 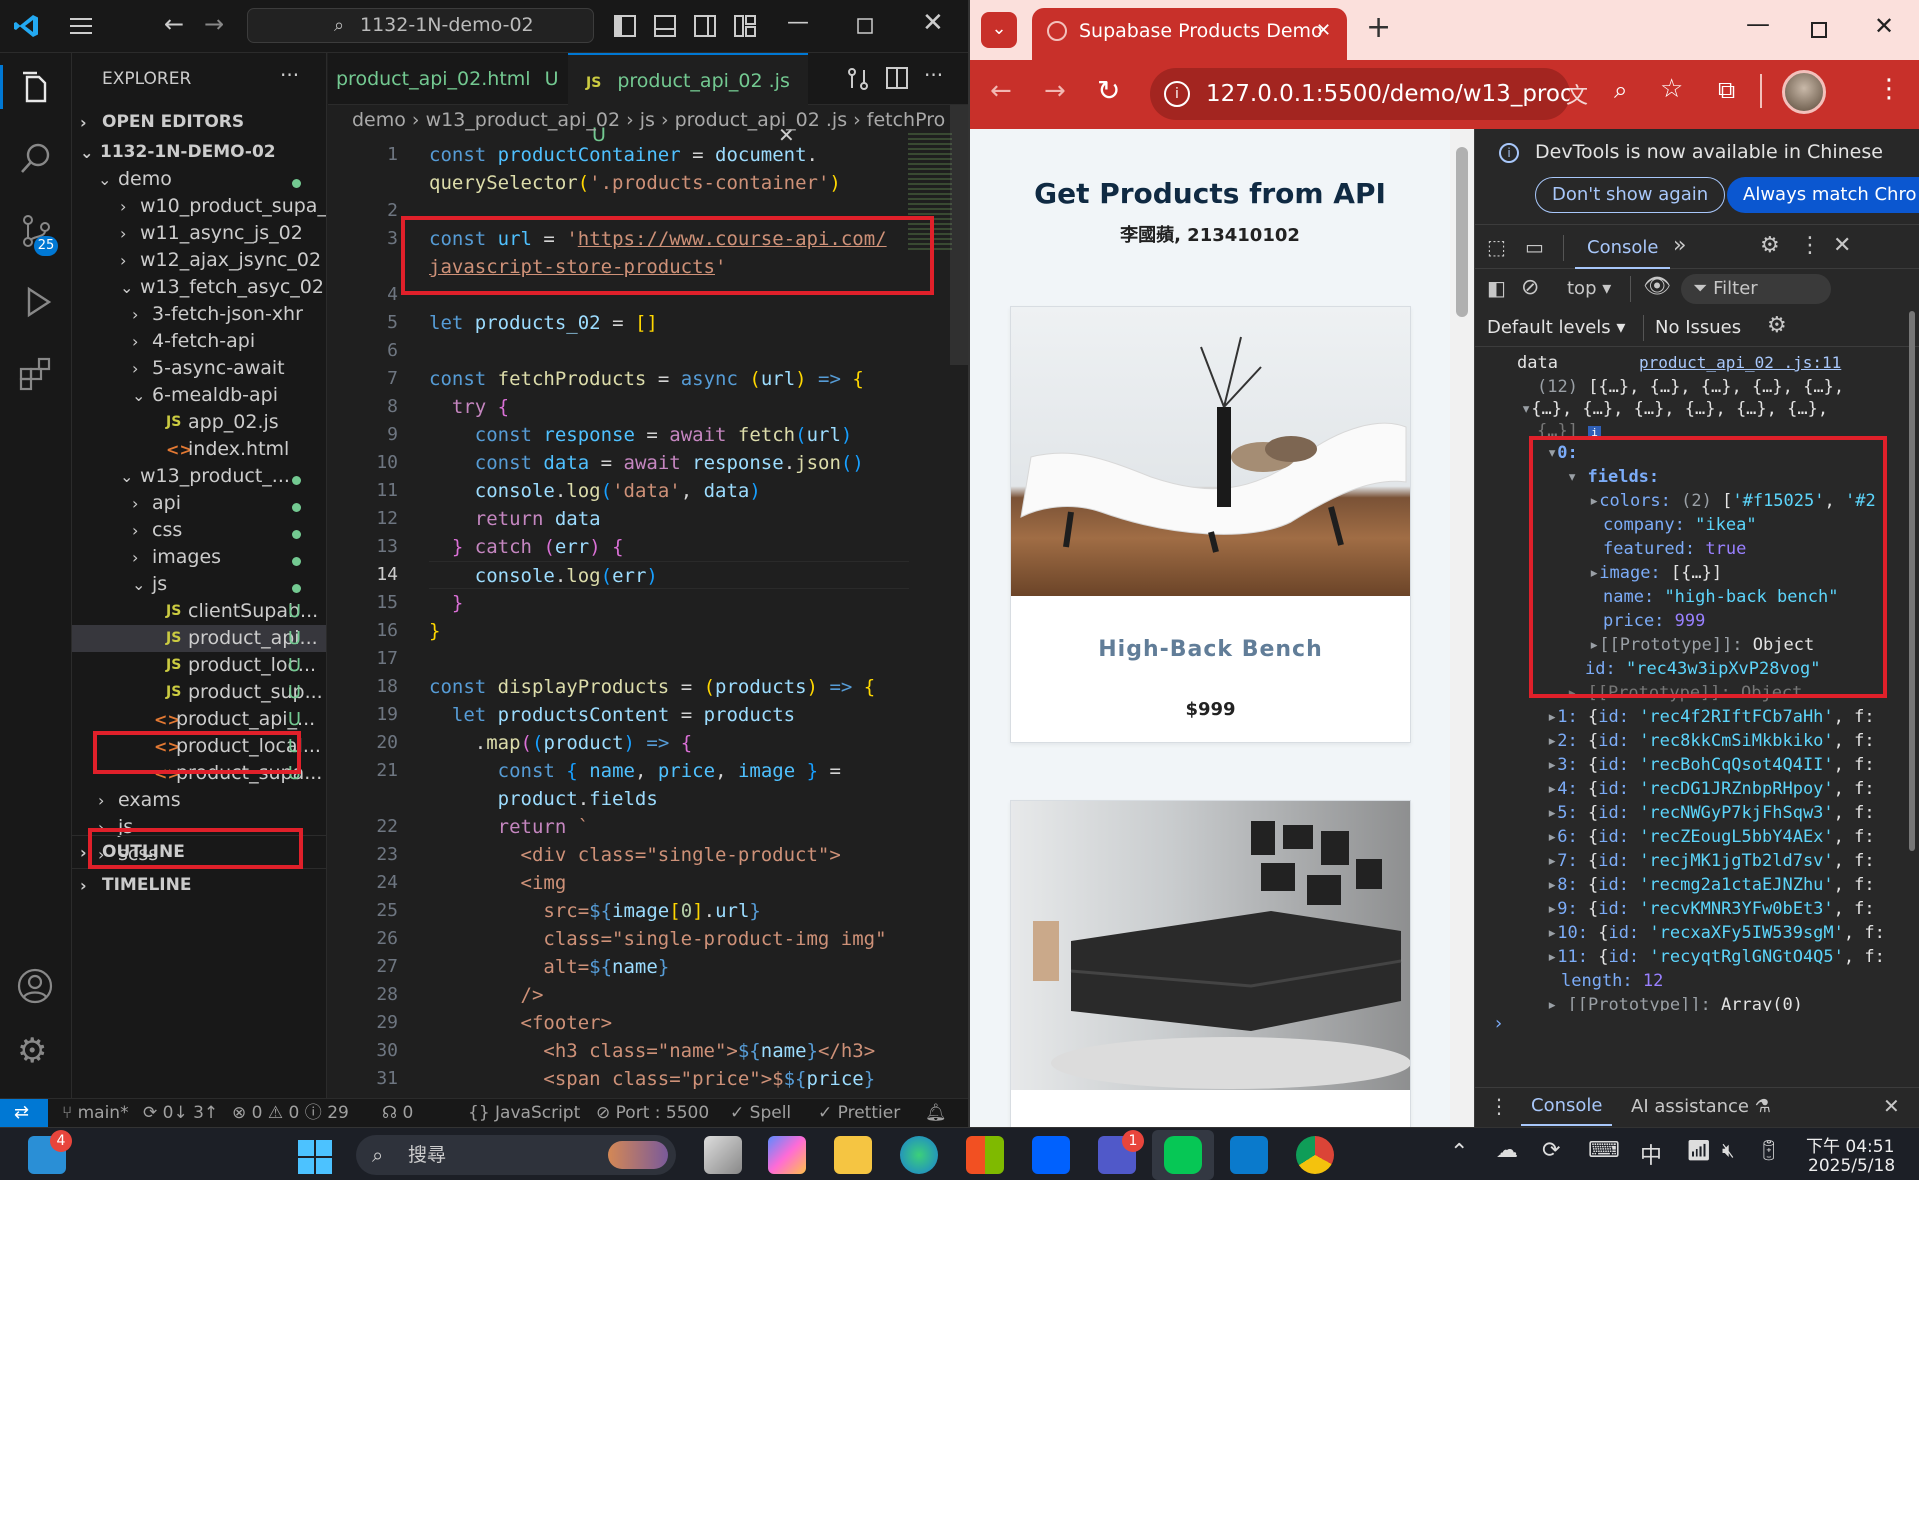 I want to click on site-info-icon: i, so click(x=1177, y=94).